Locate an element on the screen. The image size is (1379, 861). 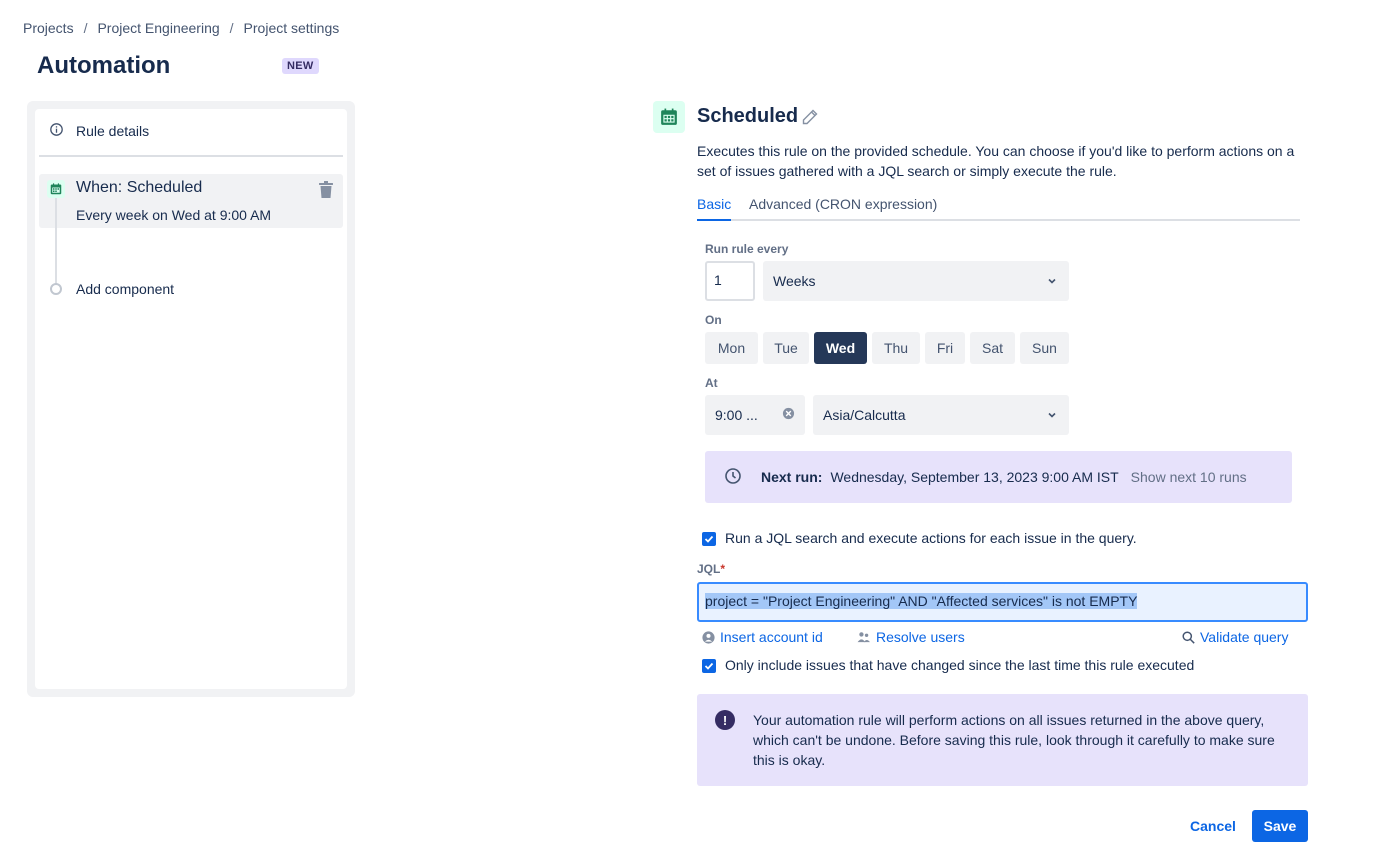
day-sun-button: Sun is located at coordinates (1044, 348).